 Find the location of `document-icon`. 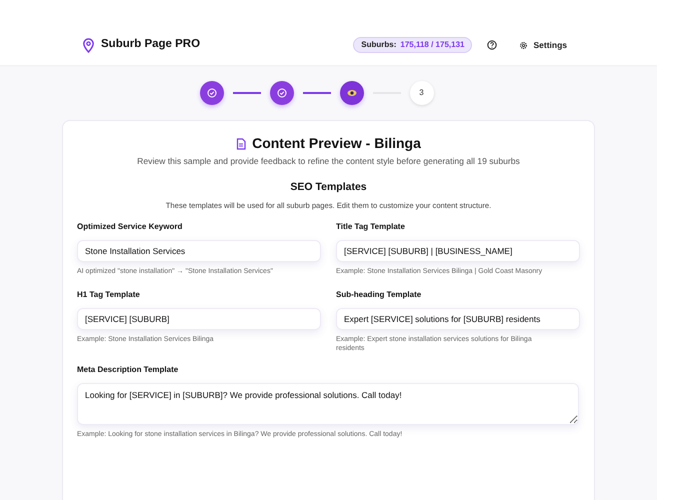

document-icon is located at coordinates (241, 144).